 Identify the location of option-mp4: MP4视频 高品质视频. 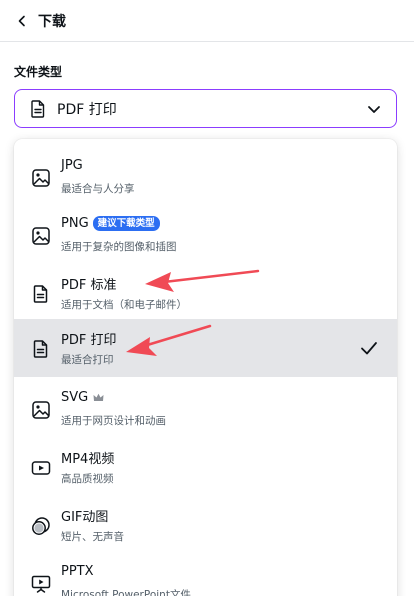
(205, 467).